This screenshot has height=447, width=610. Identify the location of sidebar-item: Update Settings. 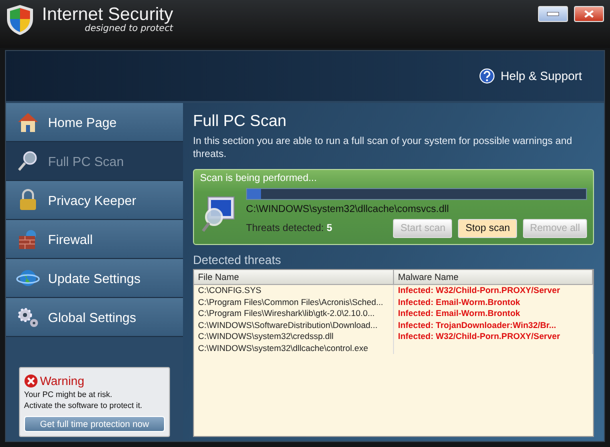
(94, 278).